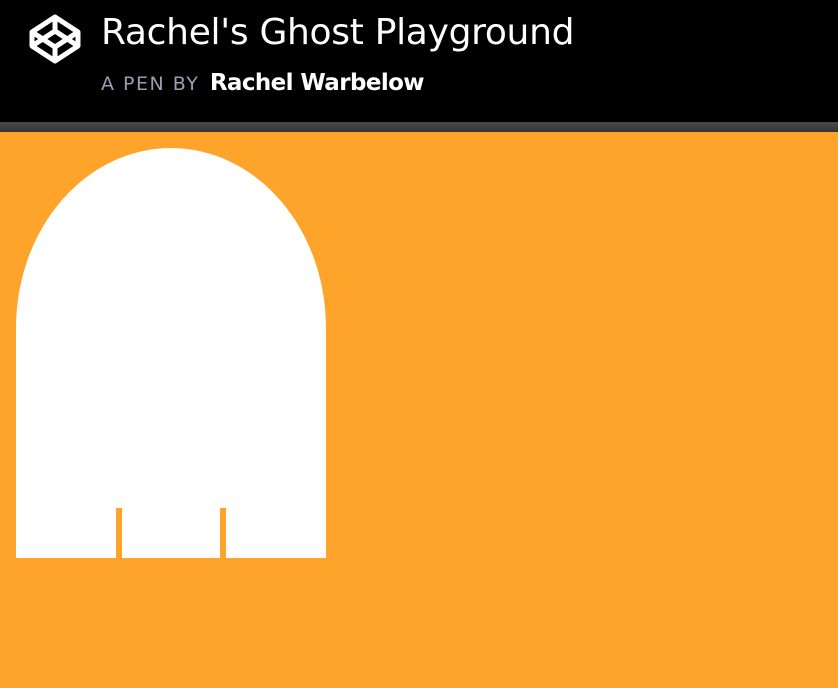 This screenshot has height=688, width=838. What do you see at coordinates (337, 32) in the screenshot?
I see `pen-title: Rachel's Ghost Playground` at bounding box center [337, 32].